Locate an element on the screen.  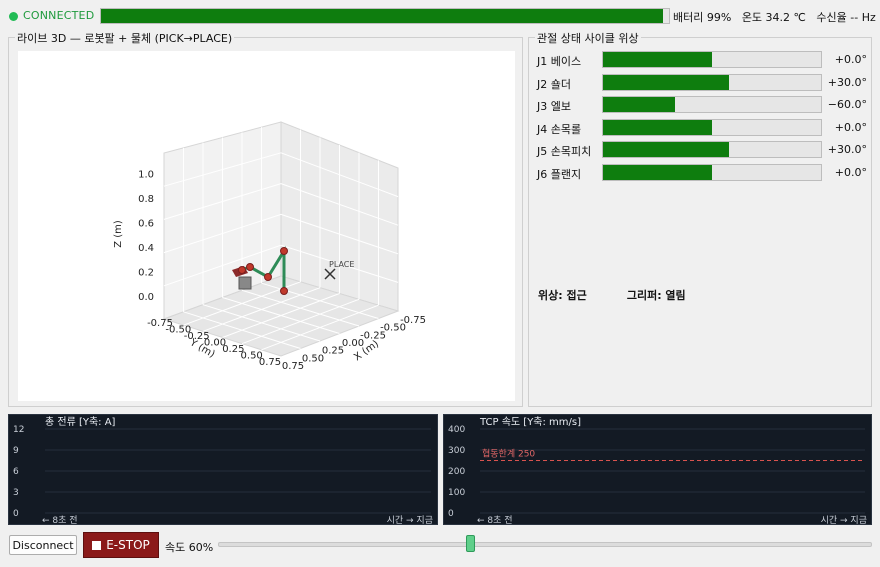
joint-status-title: 관절 상태 사이클 위상 is located at coordinates (588, 38).